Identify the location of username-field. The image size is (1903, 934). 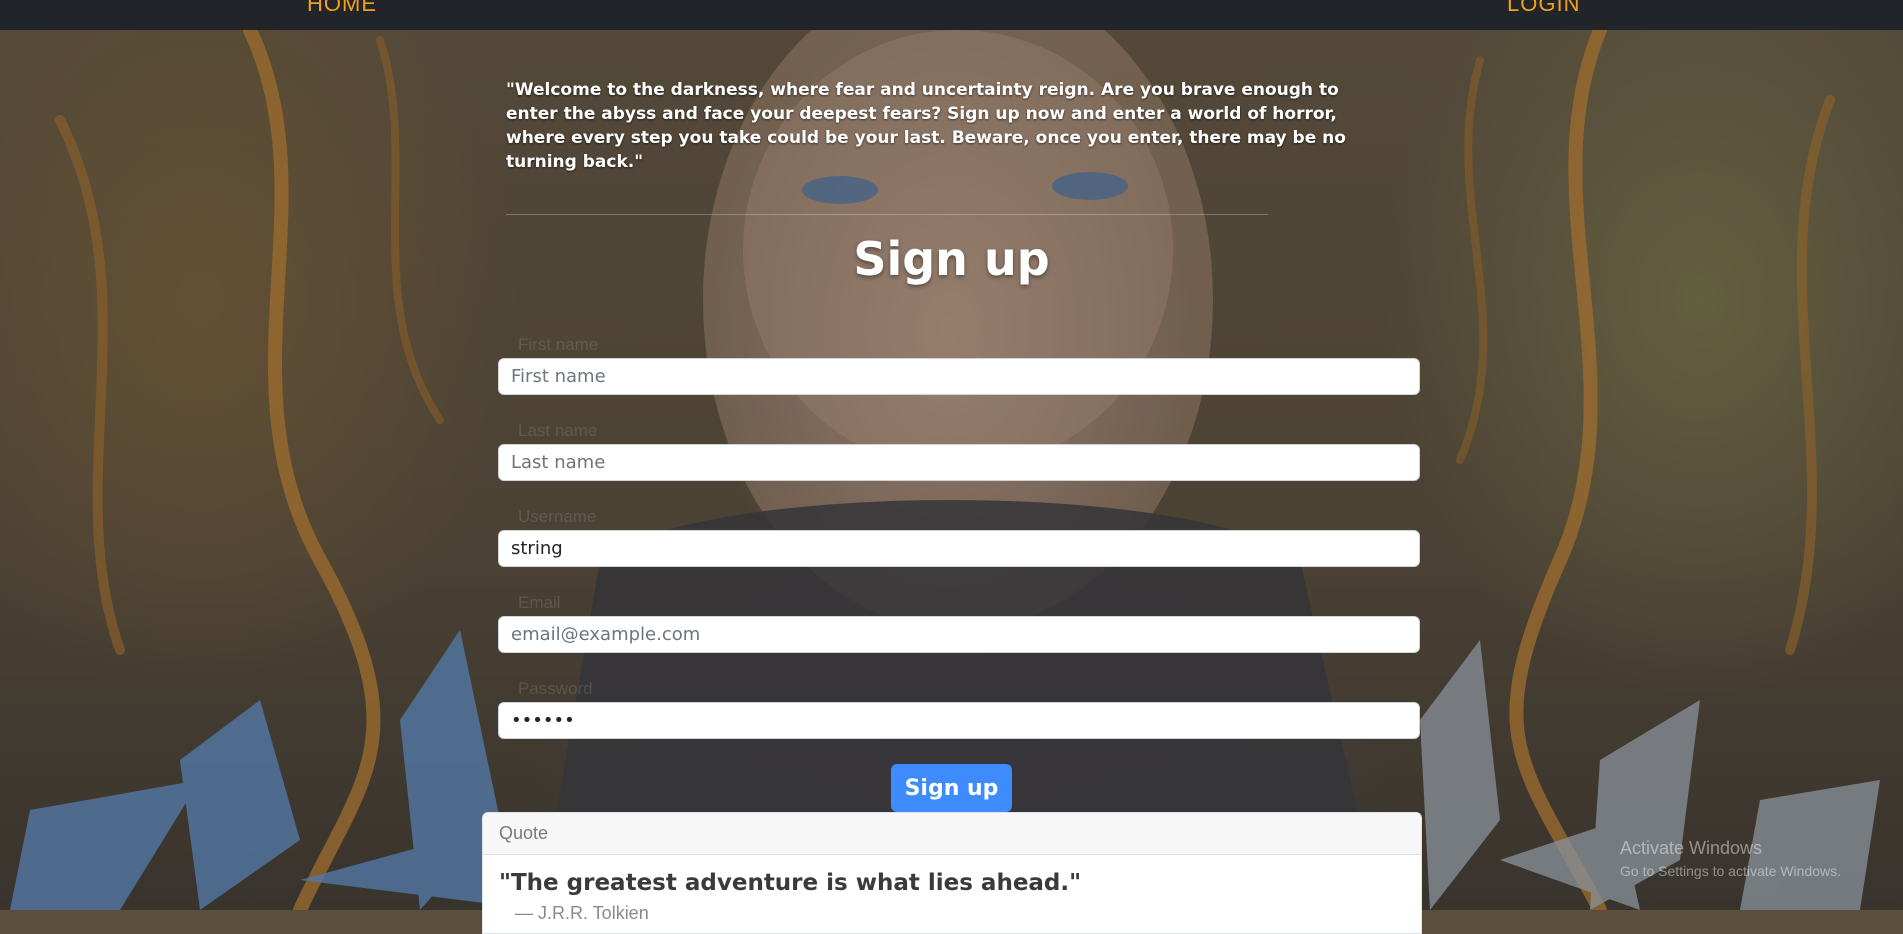
(959, 548).